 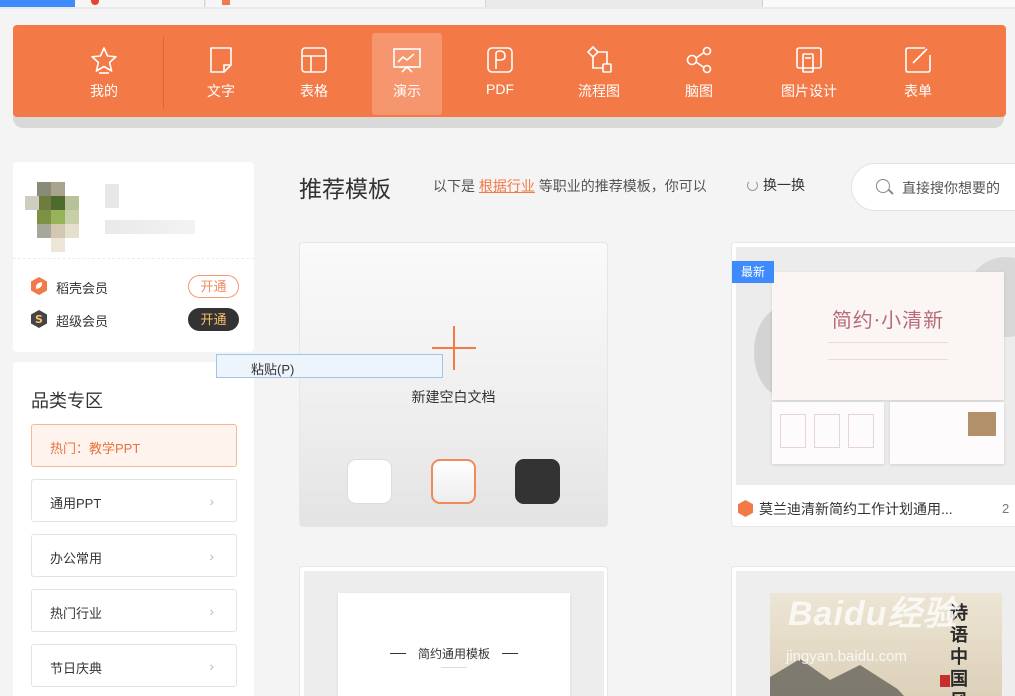 What do you see at coordinates (745, 508) in the screenshot?
I see `docer-hex-icon` at bounding box center [745, 508].